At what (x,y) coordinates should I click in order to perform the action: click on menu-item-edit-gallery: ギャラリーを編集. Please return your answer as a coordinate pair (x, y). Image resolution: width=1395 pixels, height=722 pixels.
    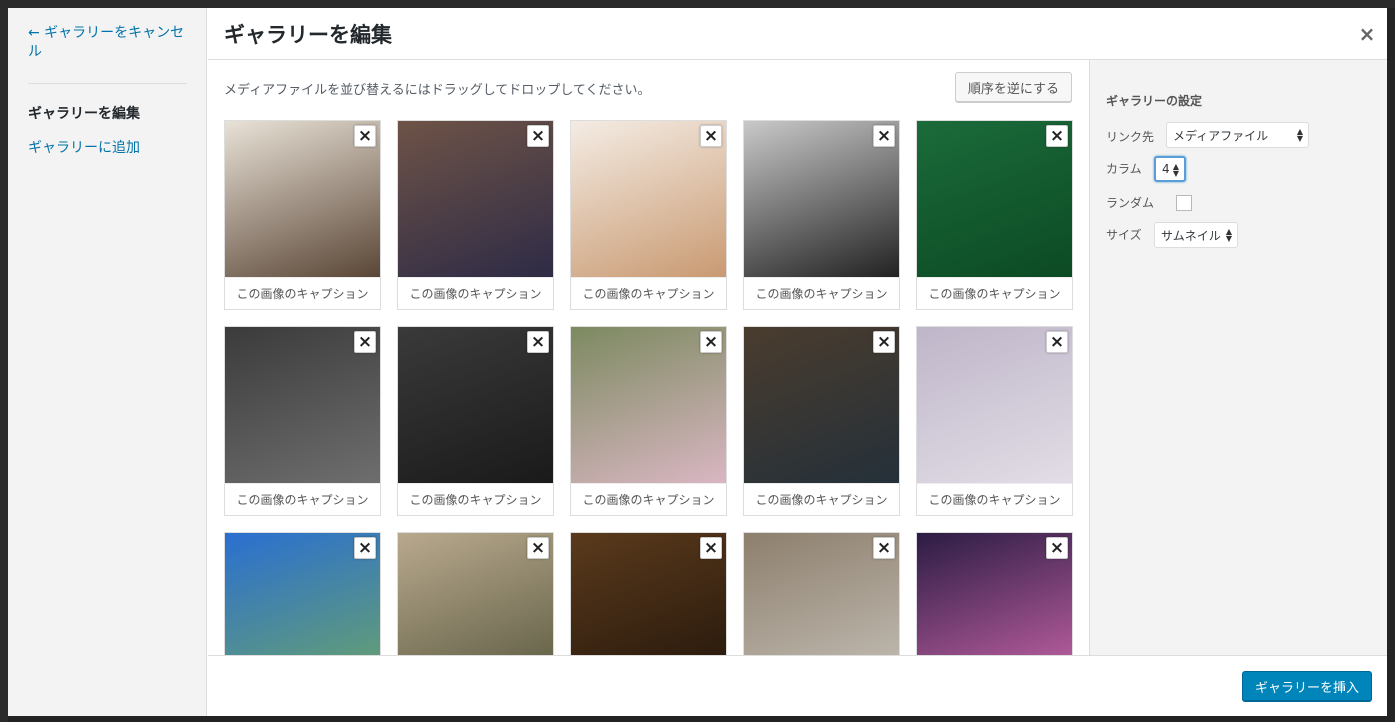
    Looking at the image, I should click on (84, 113).